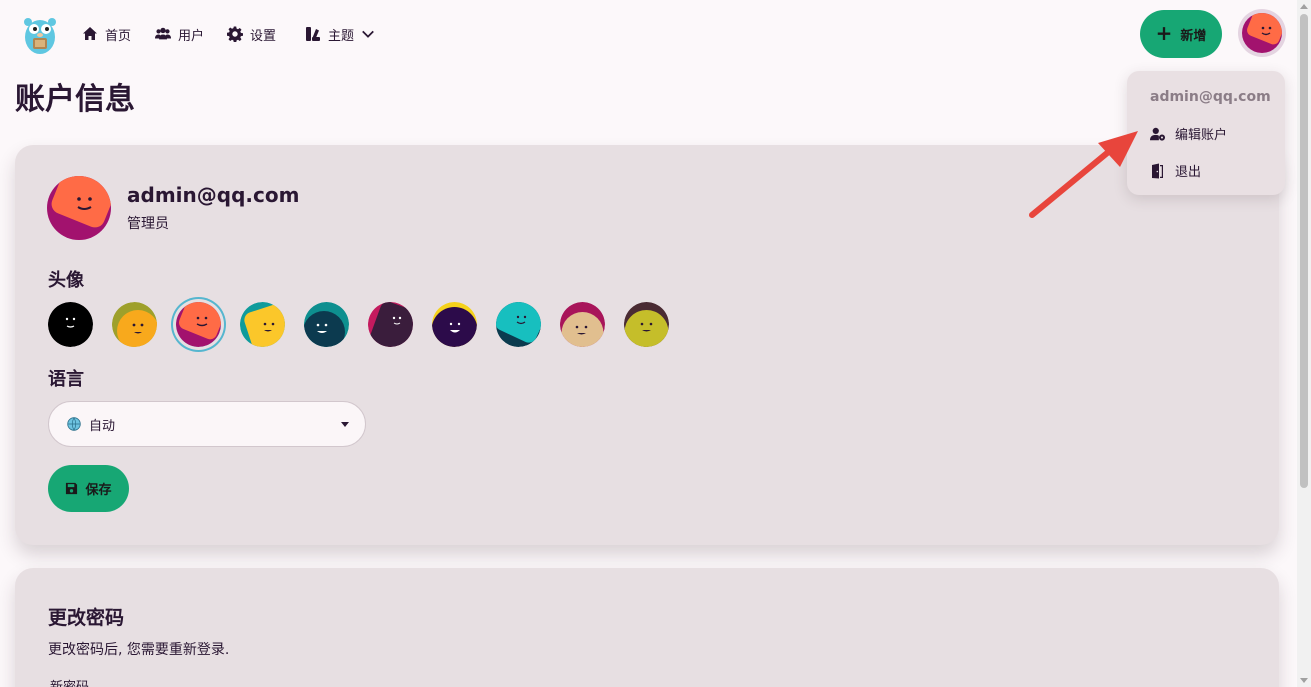 The image size is (1311, 687). Describe the element at coordinates (75, 99) in the screenshot. I see `page-title: 账户信息` at that location.